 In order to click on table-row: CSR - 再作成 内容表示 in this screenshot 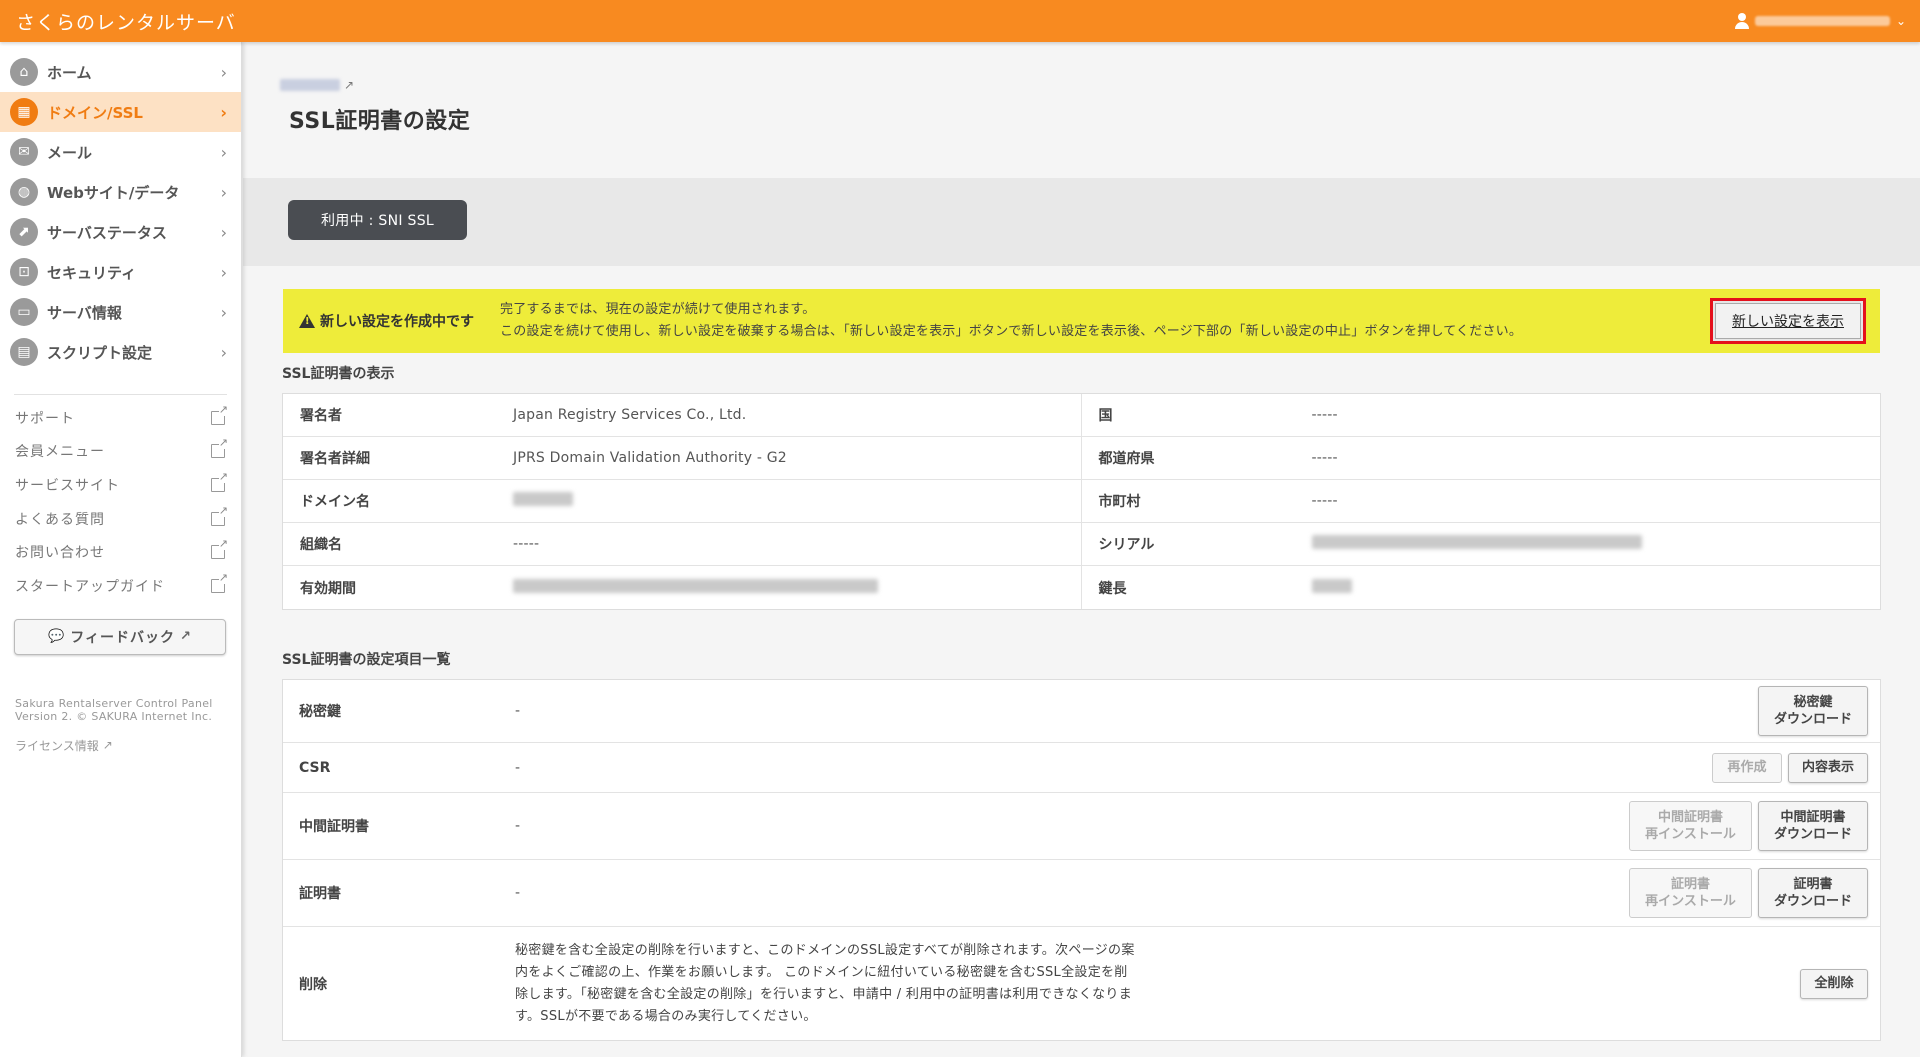, I will do `click(1081, 768)`.